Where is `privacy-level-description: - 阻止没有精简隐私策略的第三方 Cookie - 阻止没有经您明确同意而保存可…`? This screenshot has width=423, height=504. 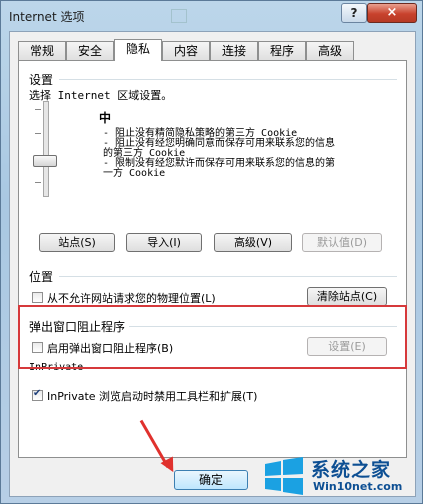
privacy-level-description: - 阻止没有精简隐私策略的第三方 Cookie - 阻止没有经您明确同意而保存可… is located at coordinates (253, 154).